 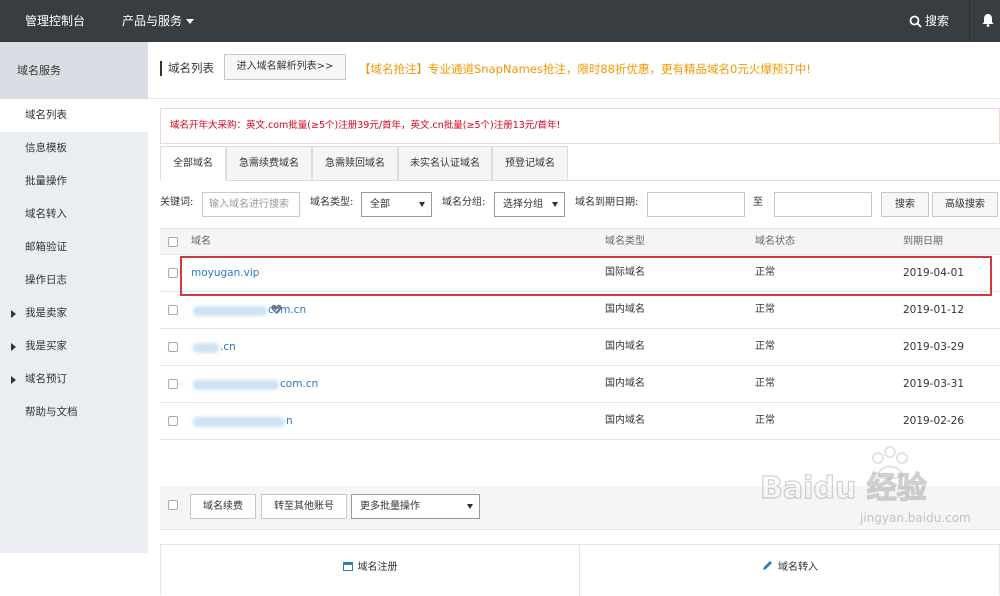 What do you see at coordinates (523, 204) in the screenshot?
I see `group-select-value: 选择分组` at bounding box center [523, 204].